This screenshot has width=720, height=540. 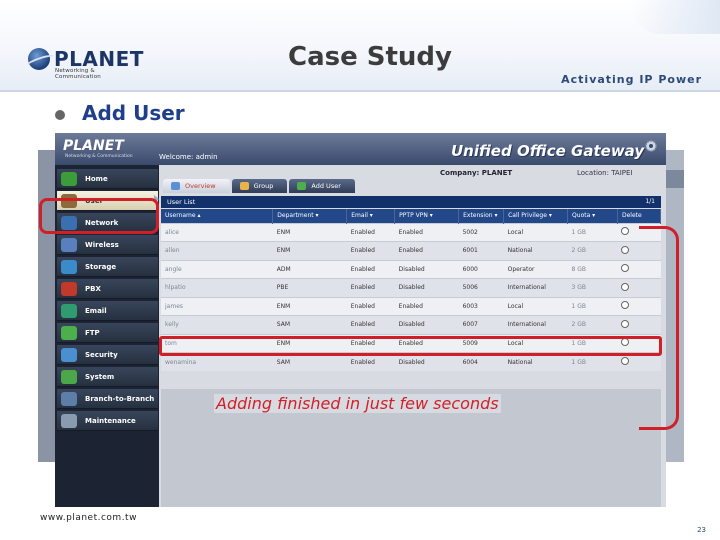 I want to click on table-cell: 6003, so click(x=481, y=306).